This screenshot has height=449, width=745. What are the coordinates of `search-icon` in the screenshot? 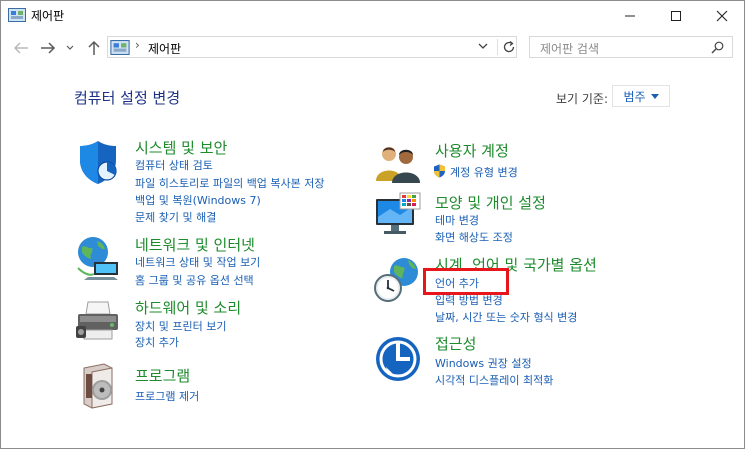 It's located at (717, 47).